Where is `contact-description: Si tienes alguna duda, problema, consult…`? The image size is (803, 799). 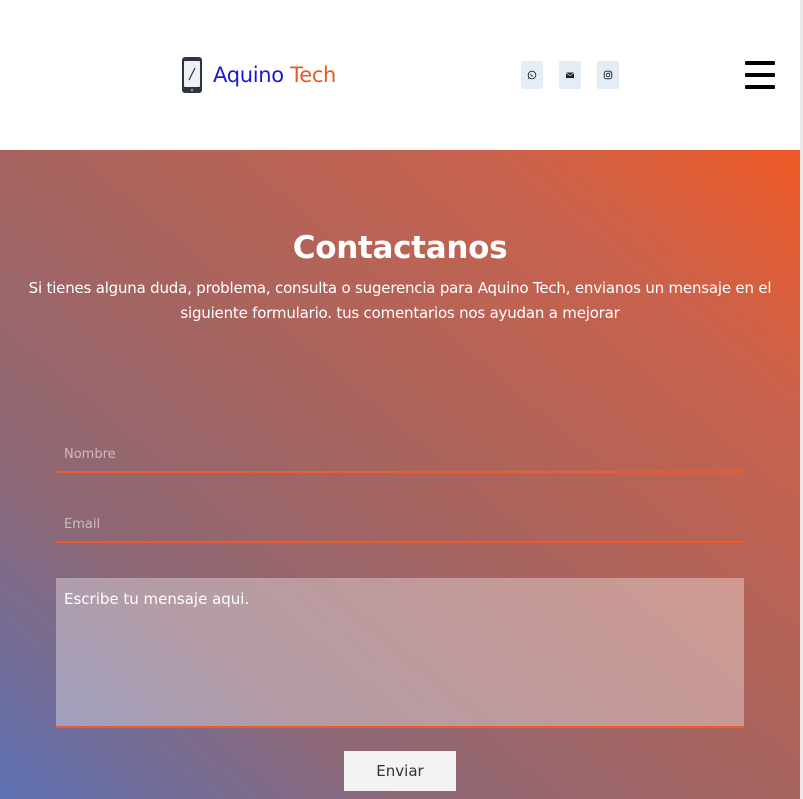 contact-description: Si tienes alguna duda, problema, consult… is located at coordinates (400, 300).